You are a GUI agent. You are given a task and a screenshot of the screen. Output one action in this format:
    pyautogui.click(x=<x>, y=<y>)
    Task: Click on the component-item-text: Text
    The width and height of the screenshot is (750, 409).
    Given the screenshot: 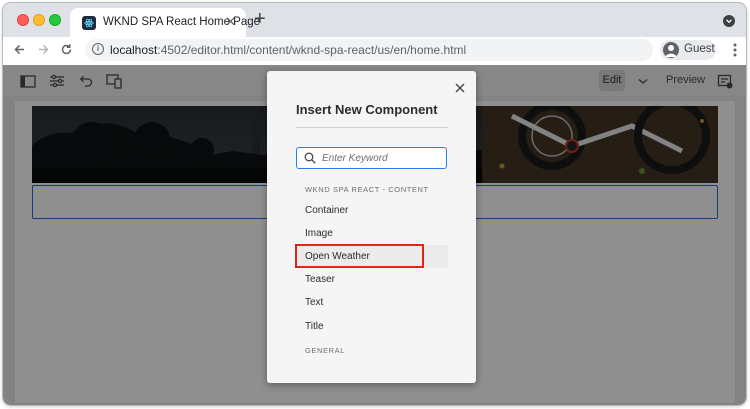 What is the action you would take?
    pyautogui.click(x=372, y=302)
    